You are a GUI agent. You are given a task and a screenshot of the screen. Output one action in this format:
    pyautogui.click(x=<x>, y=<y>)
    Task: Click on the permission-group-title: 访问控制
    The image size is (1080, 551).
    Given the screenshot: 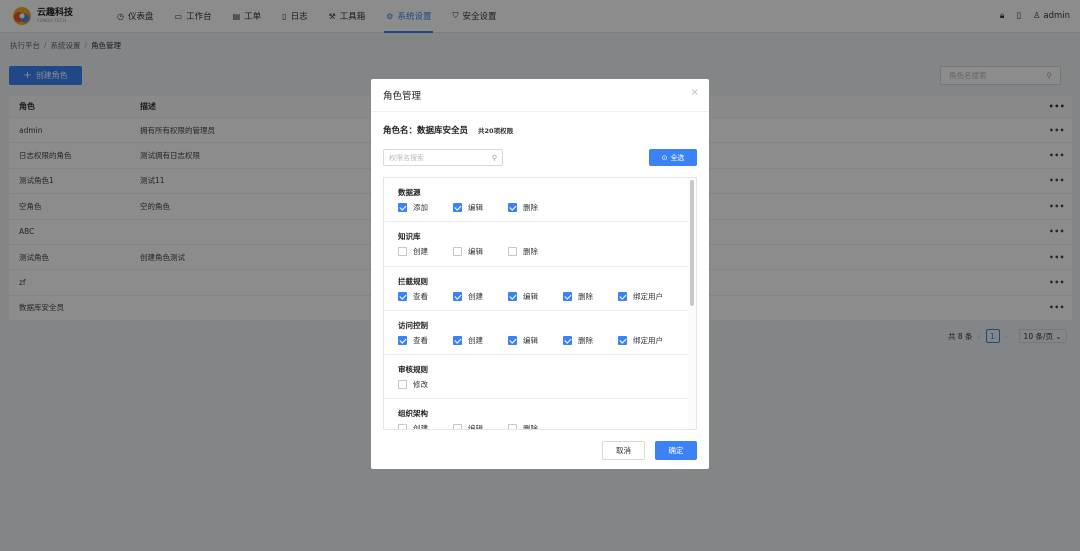 What is the action you would take?
    pyautogui.click(x=413, y=325)
    